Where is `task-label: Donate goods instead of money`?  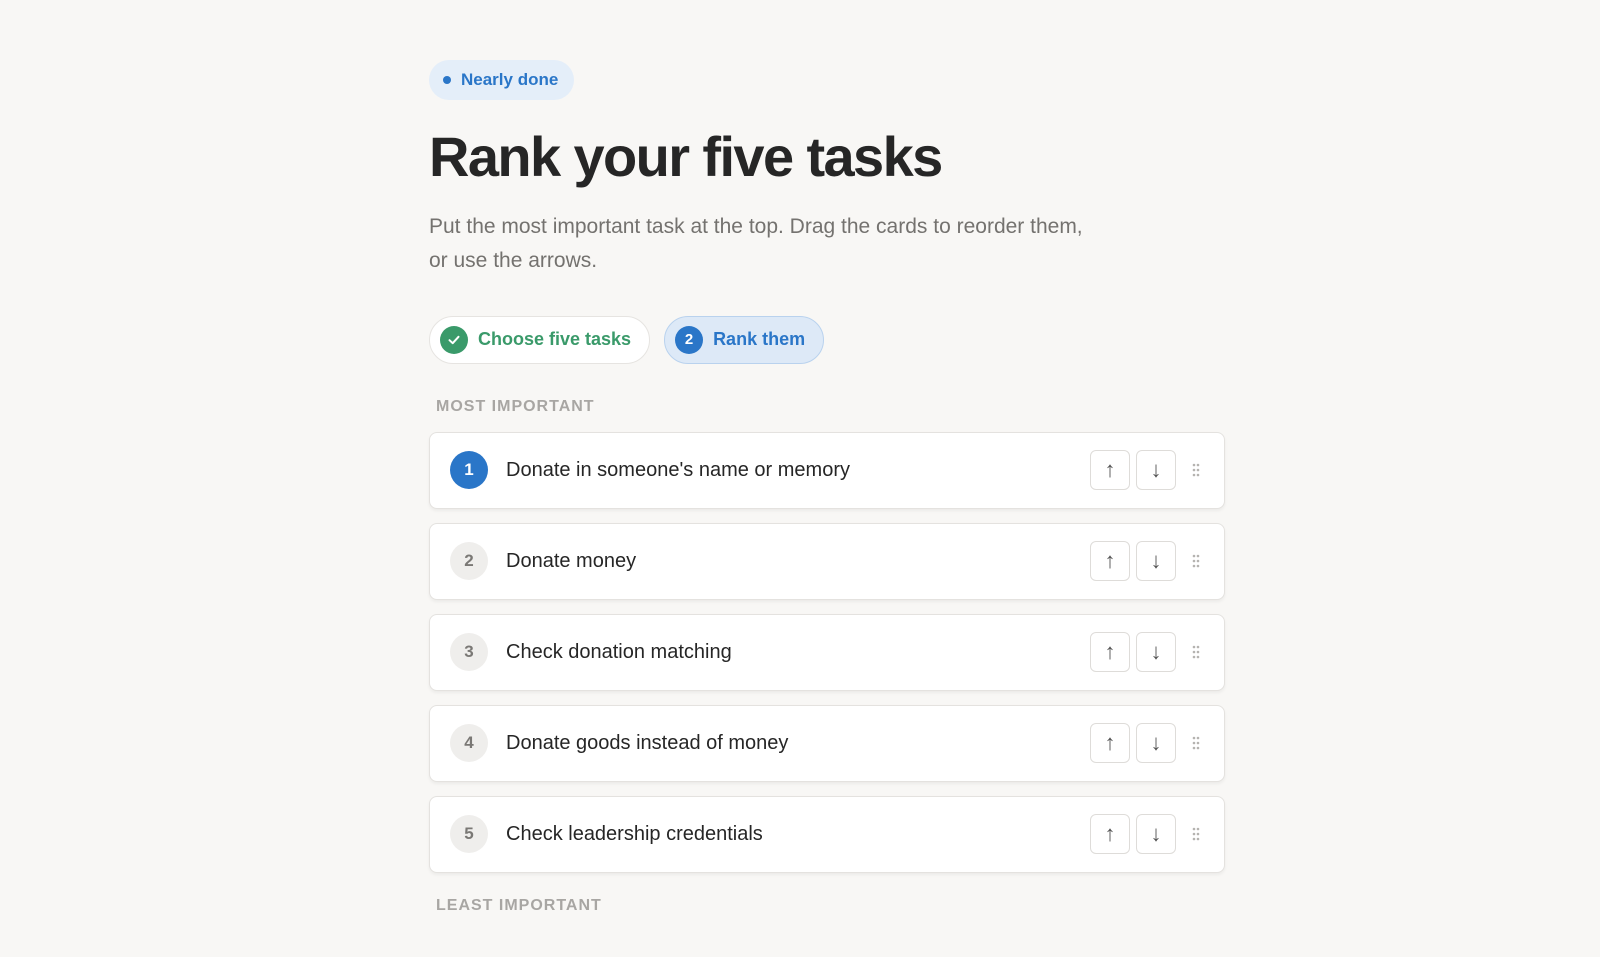
task-label: Donate goods instead of money is located at coordinates (647, 742).